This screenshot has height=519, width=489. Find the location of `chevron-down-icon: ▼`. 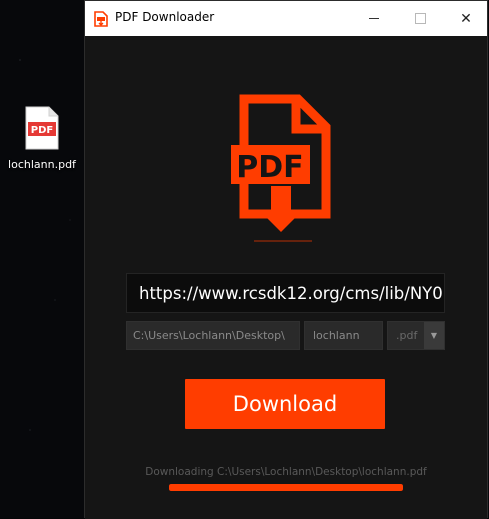

chevron-down-icon: ▼ is located at coordinates (434, 335).